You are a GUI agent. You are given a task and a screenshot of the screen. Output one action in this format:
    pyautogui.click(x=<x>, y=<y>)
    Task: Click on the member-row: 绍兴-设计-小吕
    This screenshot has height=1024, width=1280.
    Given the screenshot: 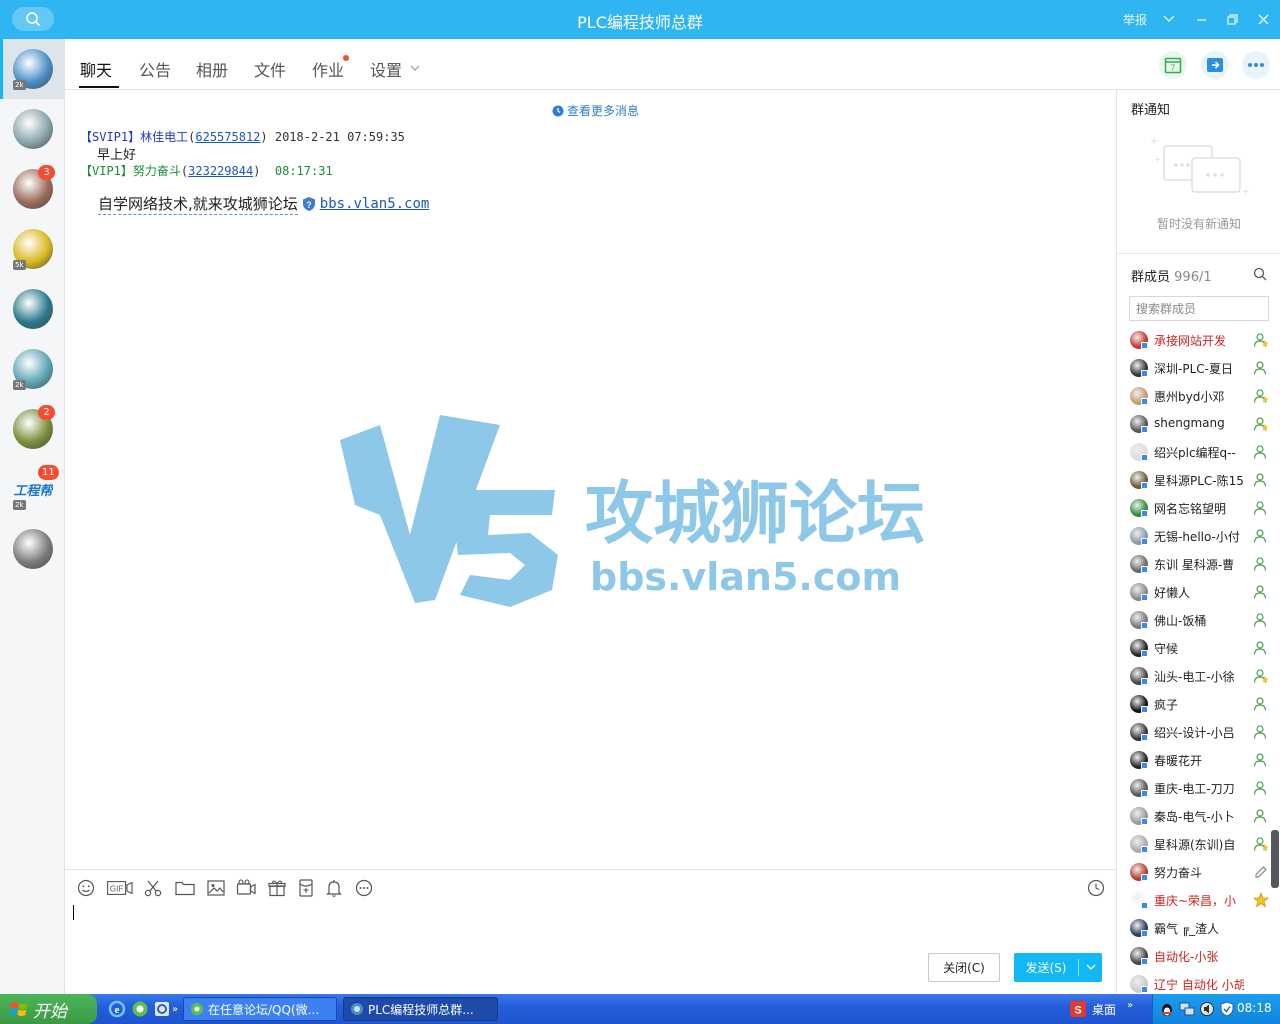 What is the action you would take?
    pyautogui.click(x=1198, y=732)
    